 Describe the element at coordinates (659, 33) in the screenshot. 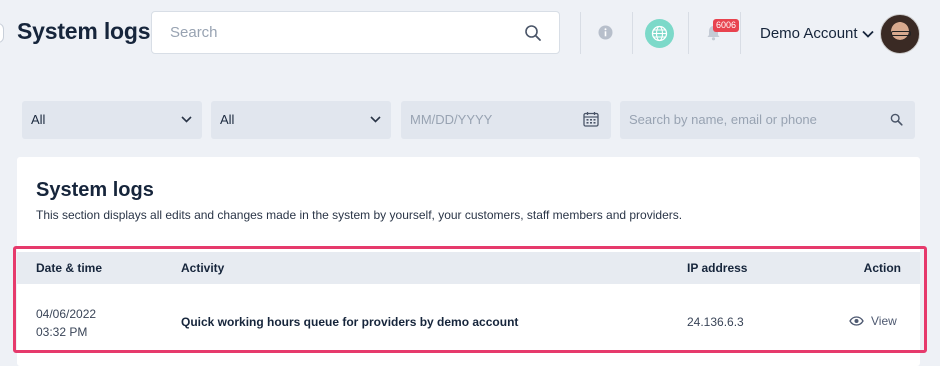

I see `globe-icon` at that location.